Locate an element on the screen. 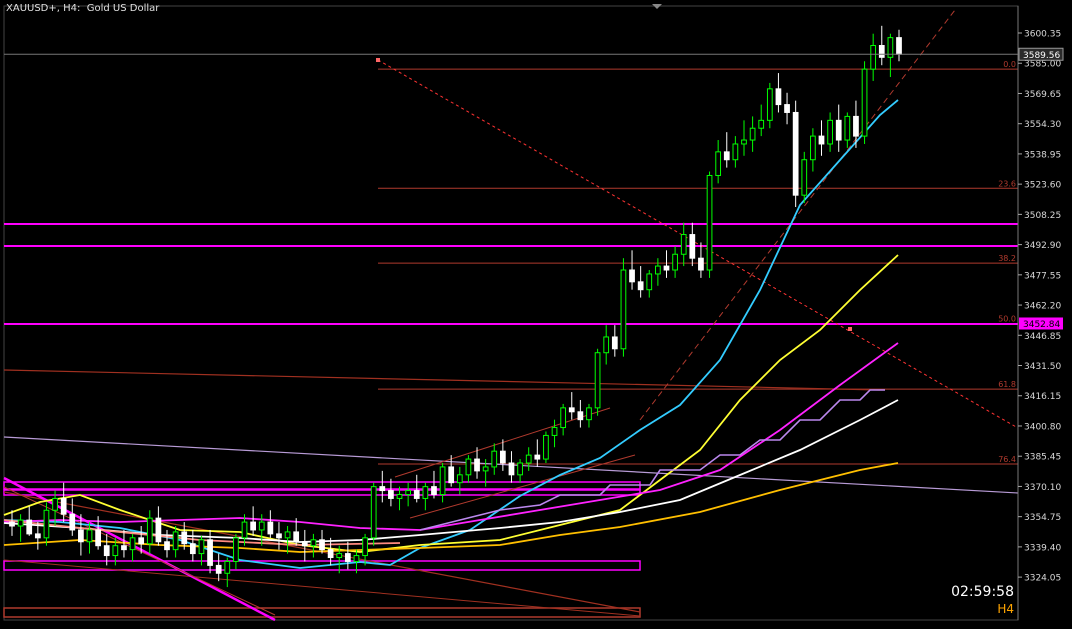  symbol-description: Gold US Dollar is located at coordinates (123, 8).